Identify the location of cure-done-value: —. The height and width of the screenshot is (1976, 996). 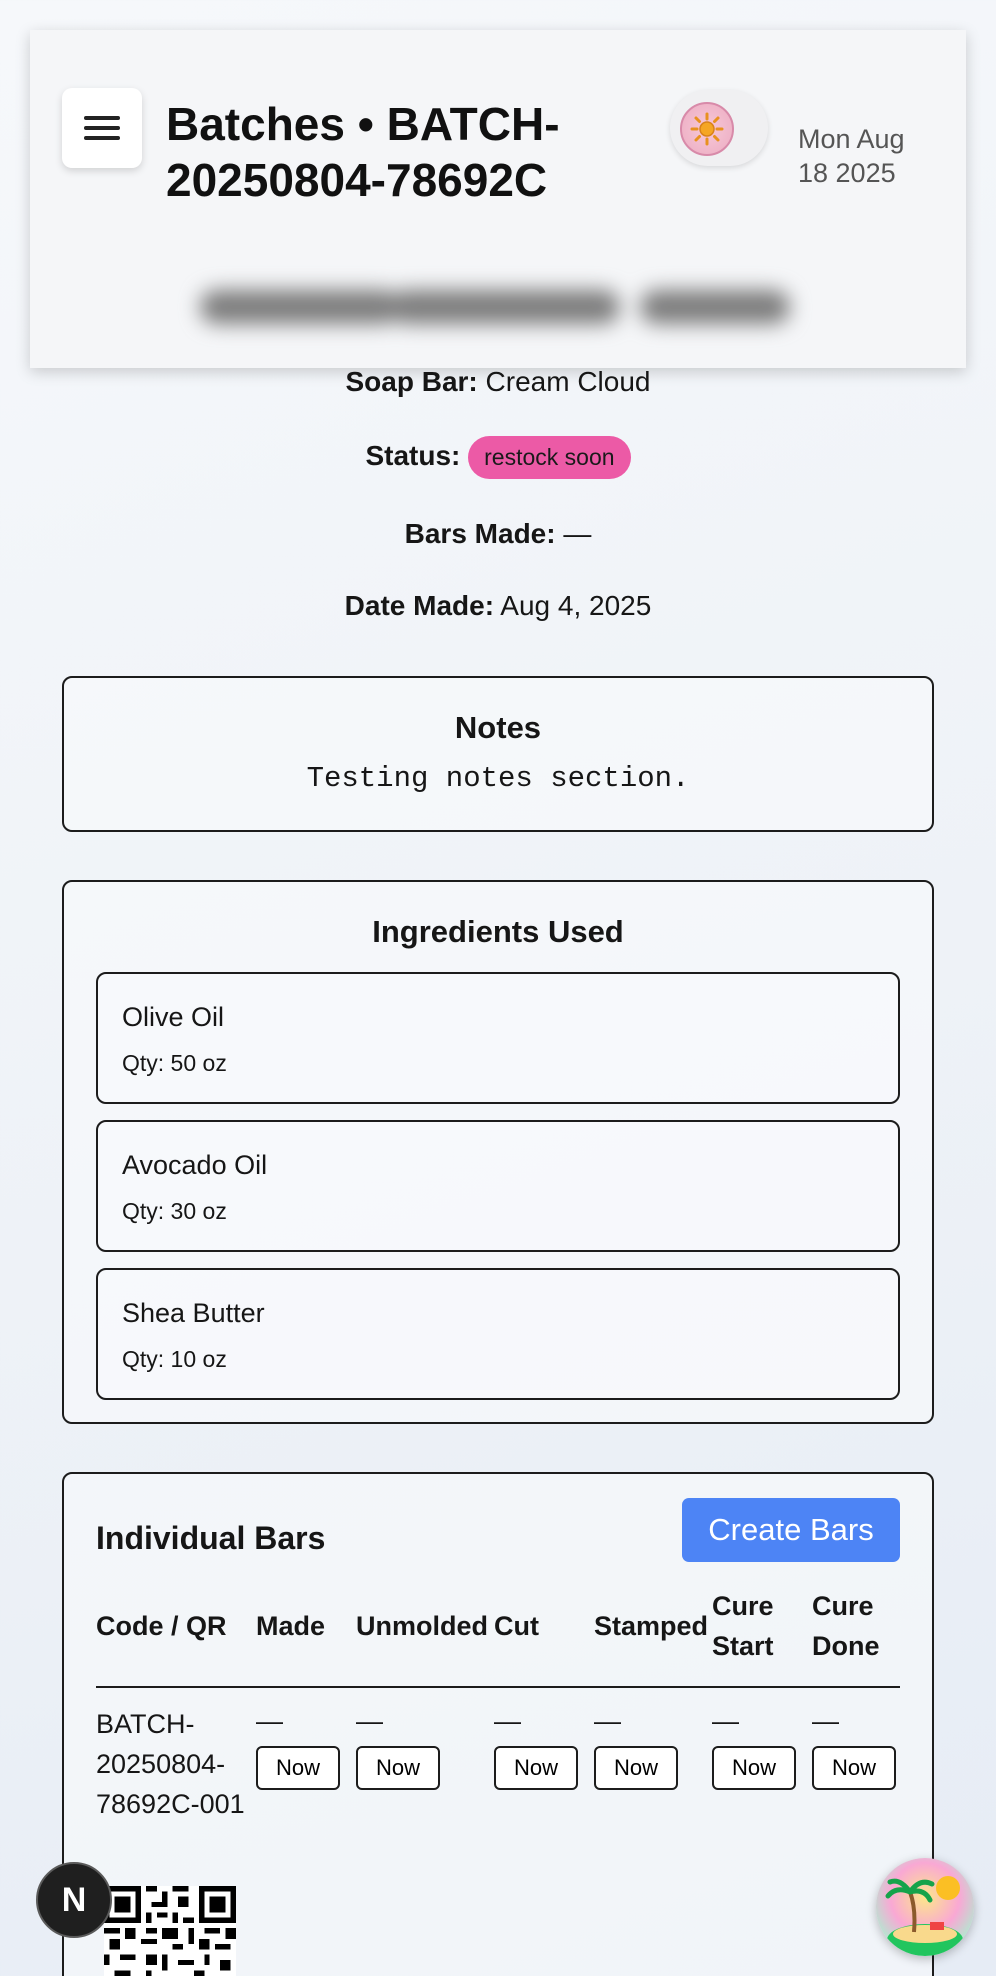
(825, 1721).